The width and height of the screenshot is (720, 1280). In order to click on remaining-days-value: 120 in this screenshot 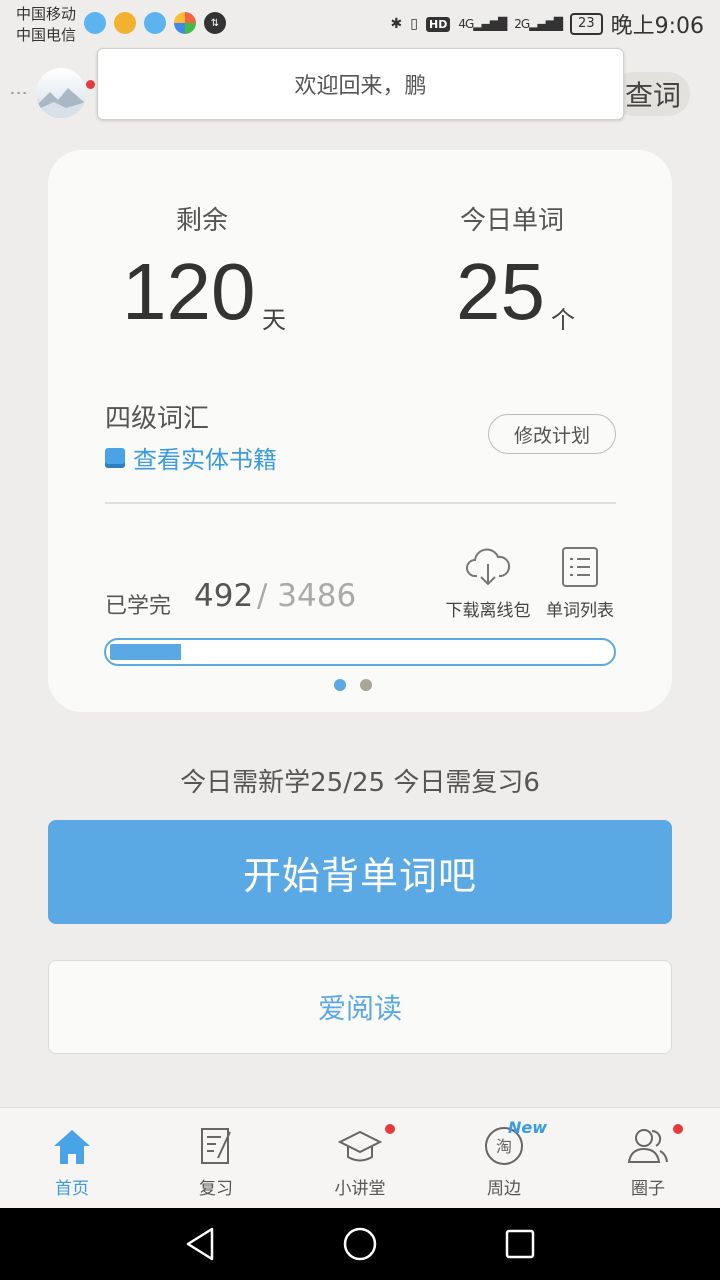, I will do `click(189, 291)`.